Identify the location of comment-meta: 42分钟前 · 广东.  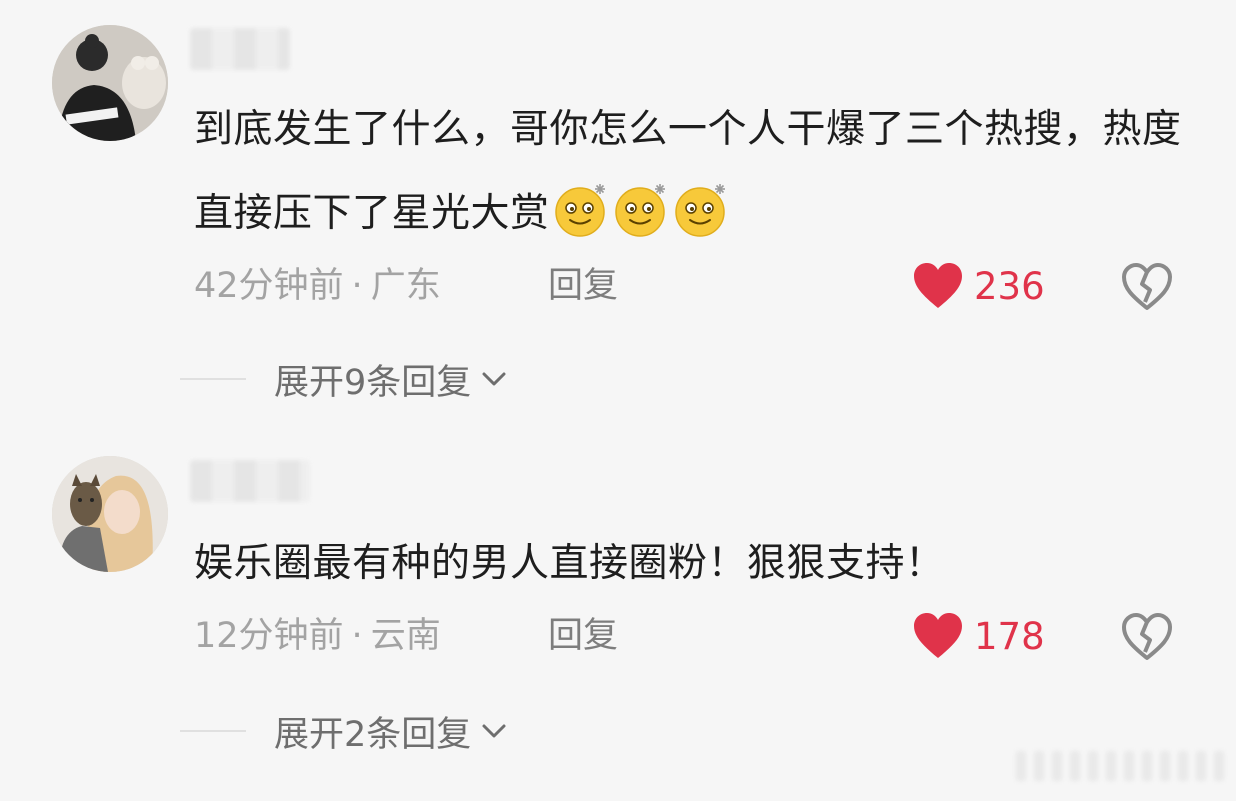
(317, 286).